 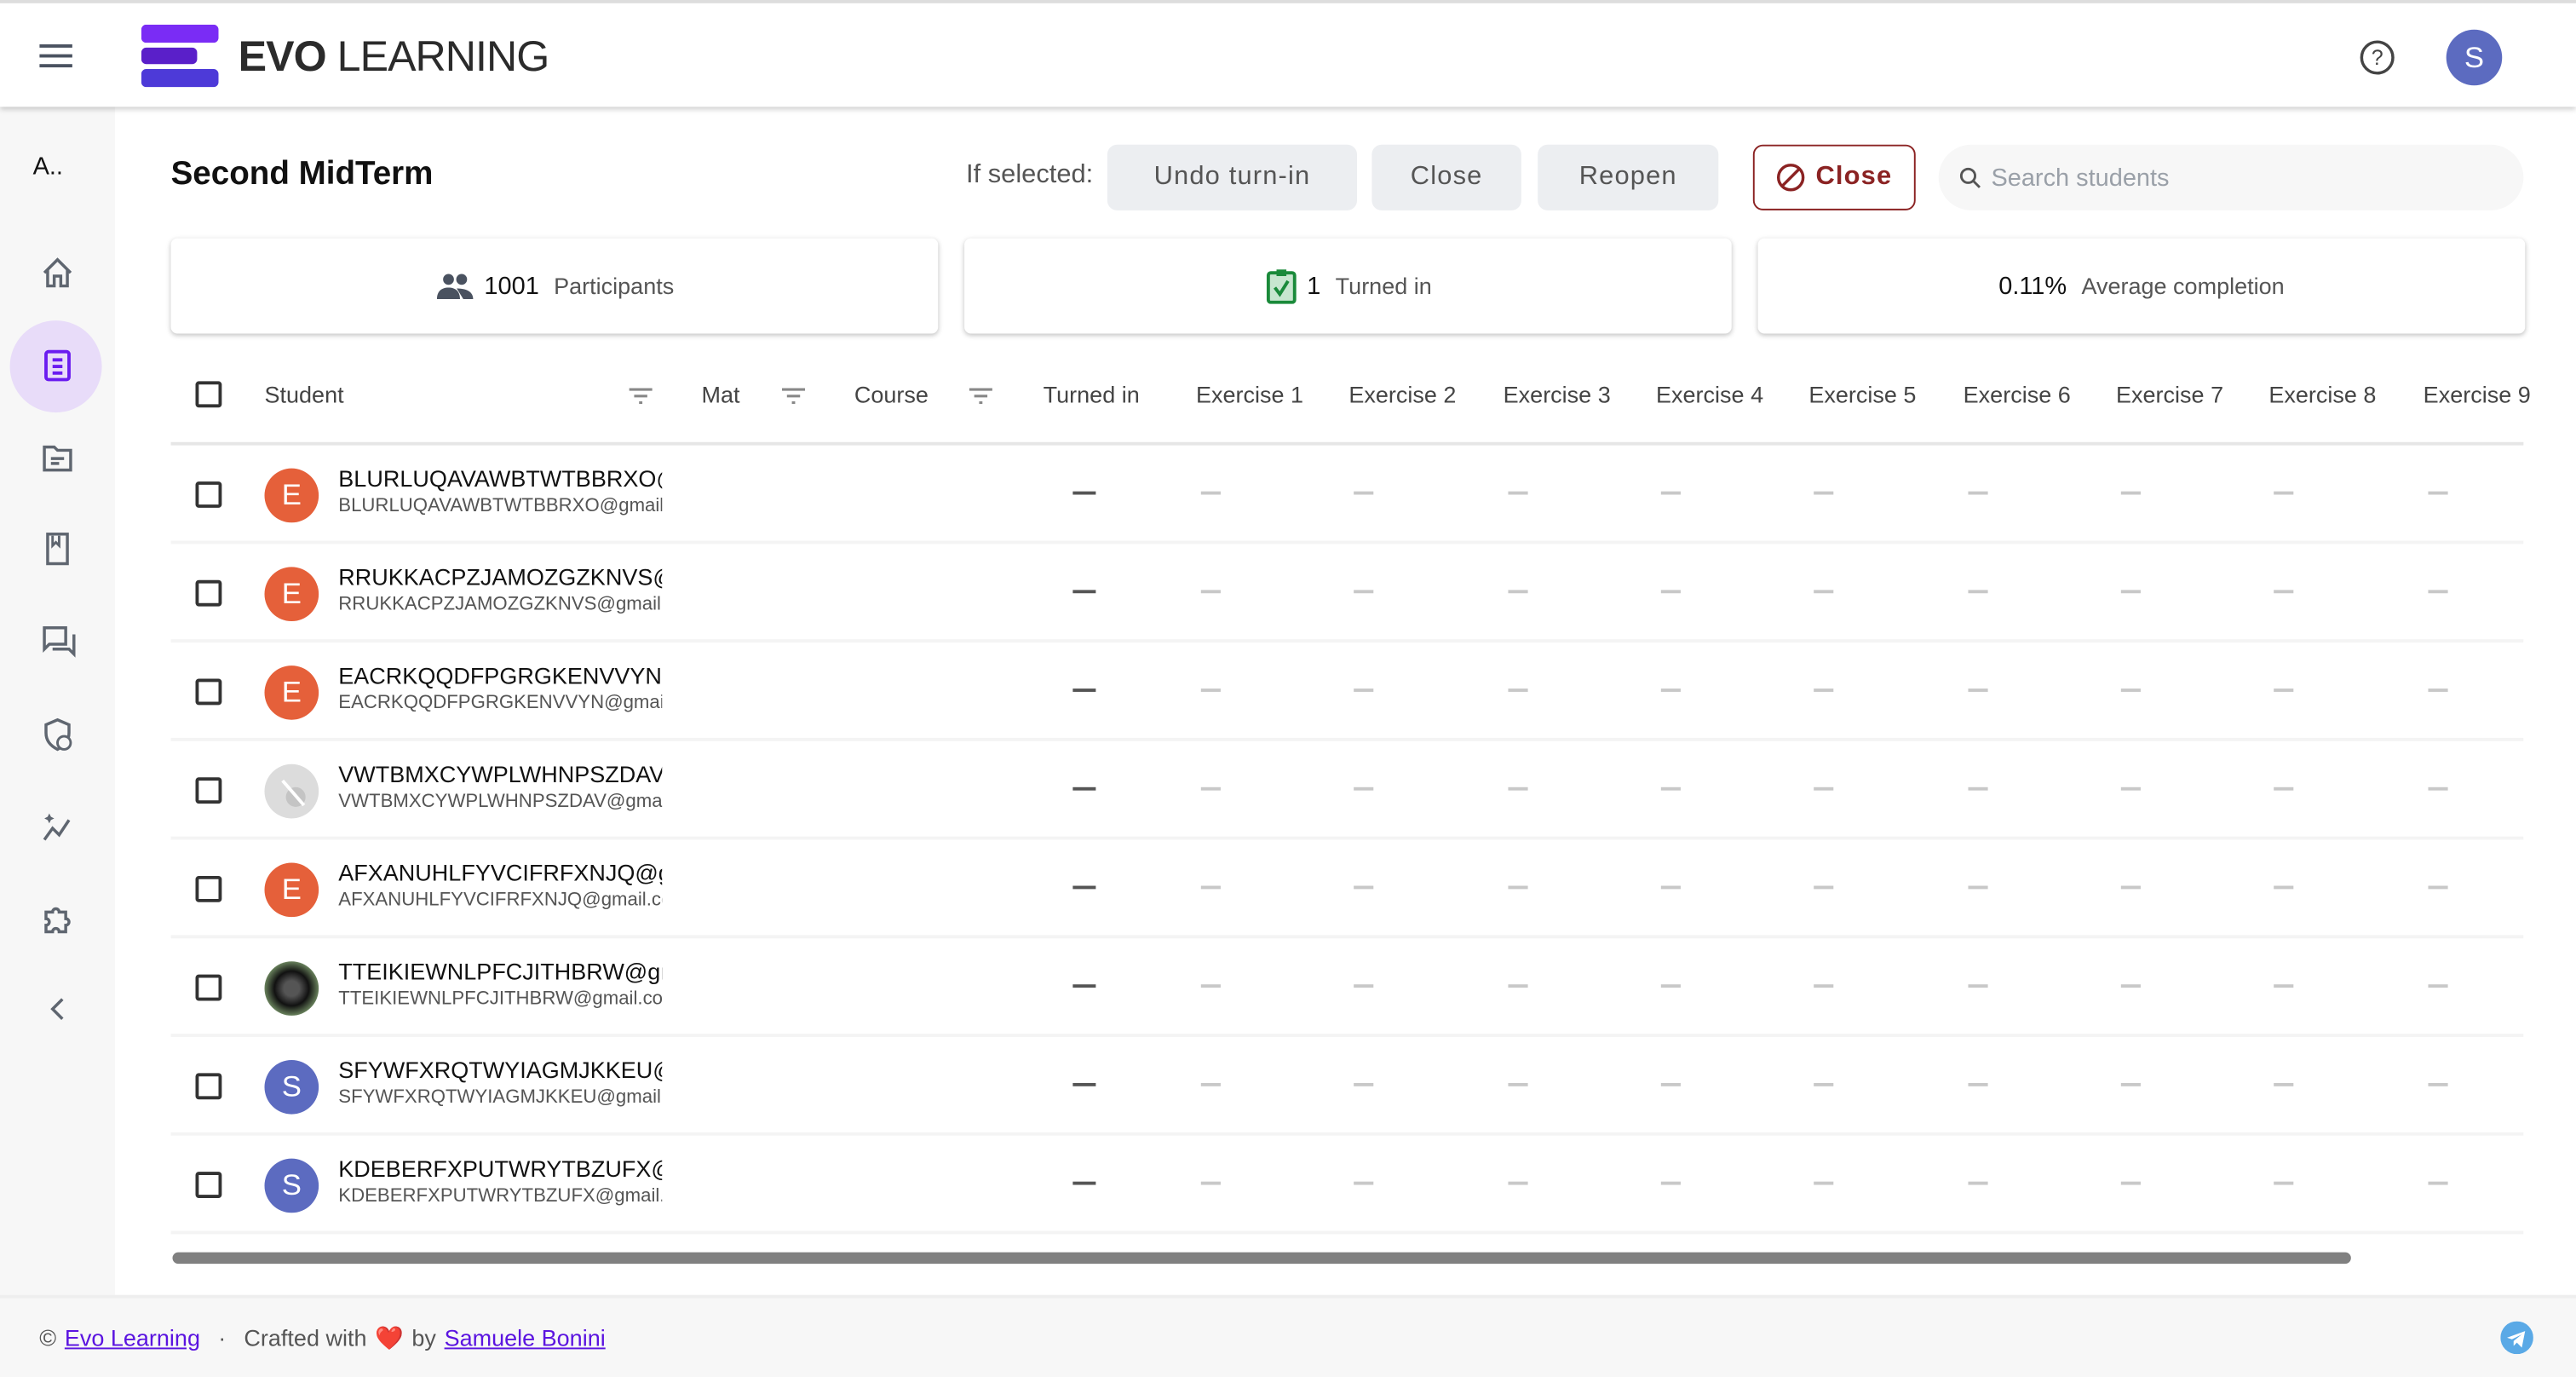 I want to click on student-name: TTEIKIEWNLPFCJITHBRW@gmail.com, so click(x=500, y=971).